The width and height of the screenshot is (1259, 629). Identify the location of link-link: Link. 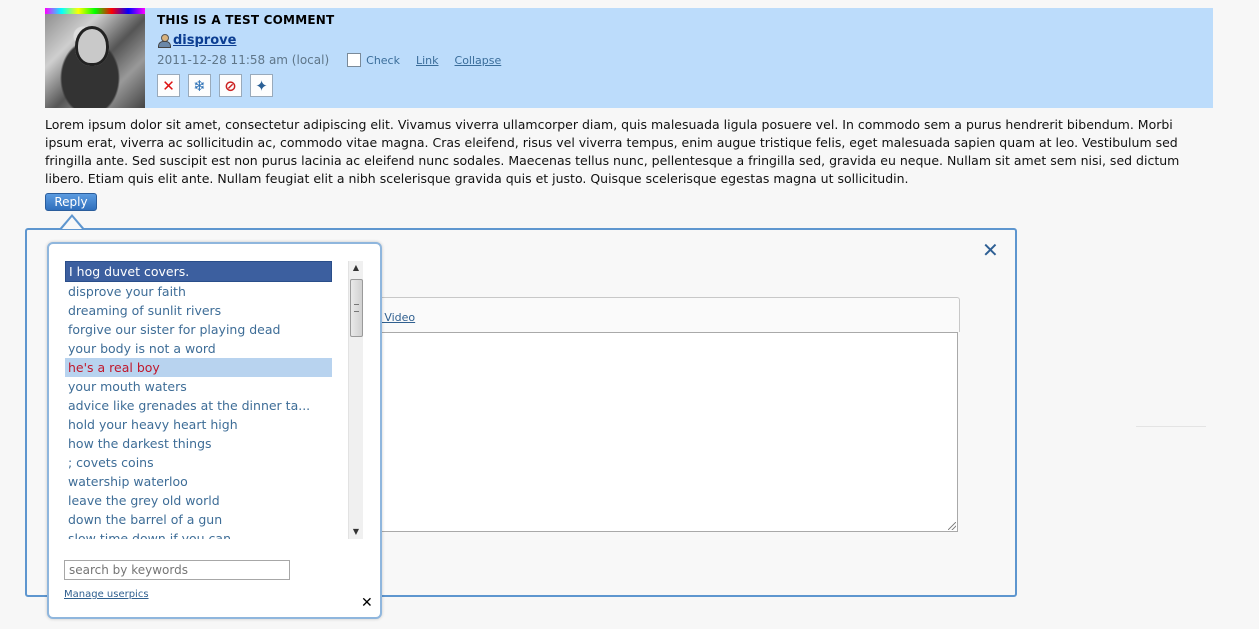
(427, 60).